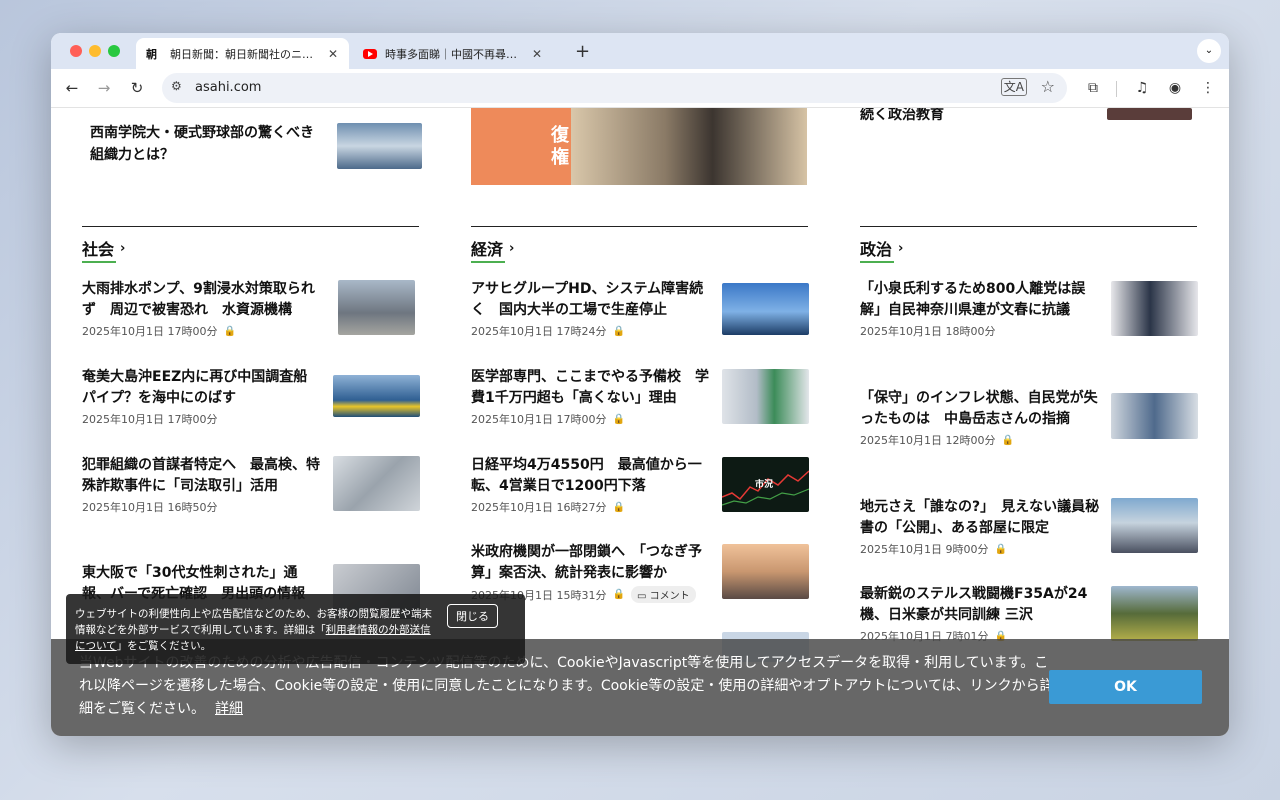 Image resolution: width=1280 pixels, height=800 pixels. I want to click on section-header-society: 社会 ›, so click(104, 249).